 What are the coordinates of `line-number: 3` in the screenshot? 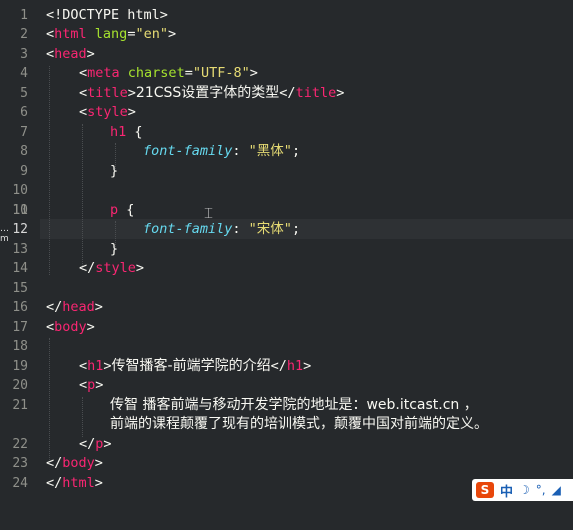 It's located at (24, 54).